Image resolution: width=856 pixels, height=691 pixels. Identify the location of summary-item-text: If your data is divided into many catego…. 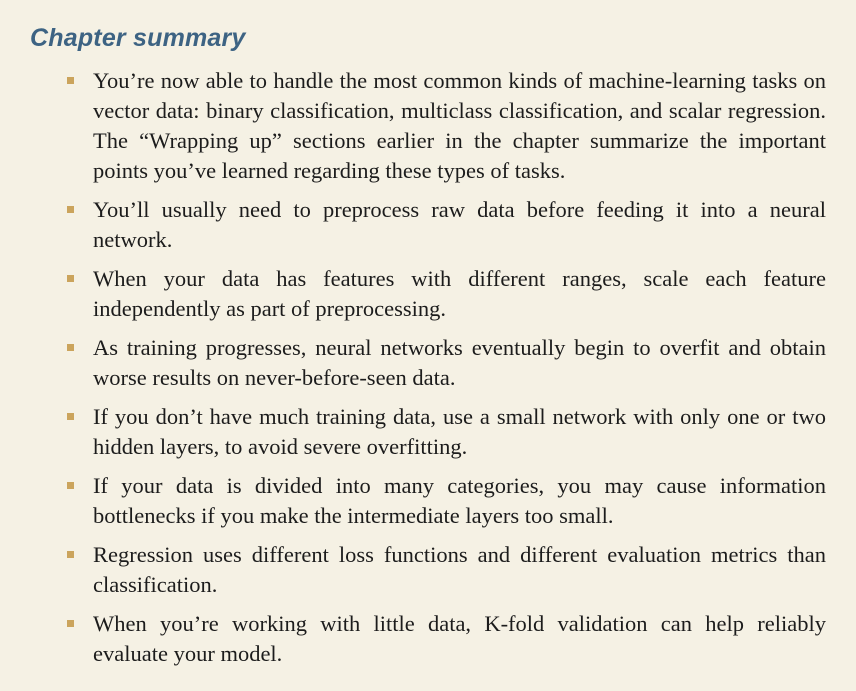
(459, 500).